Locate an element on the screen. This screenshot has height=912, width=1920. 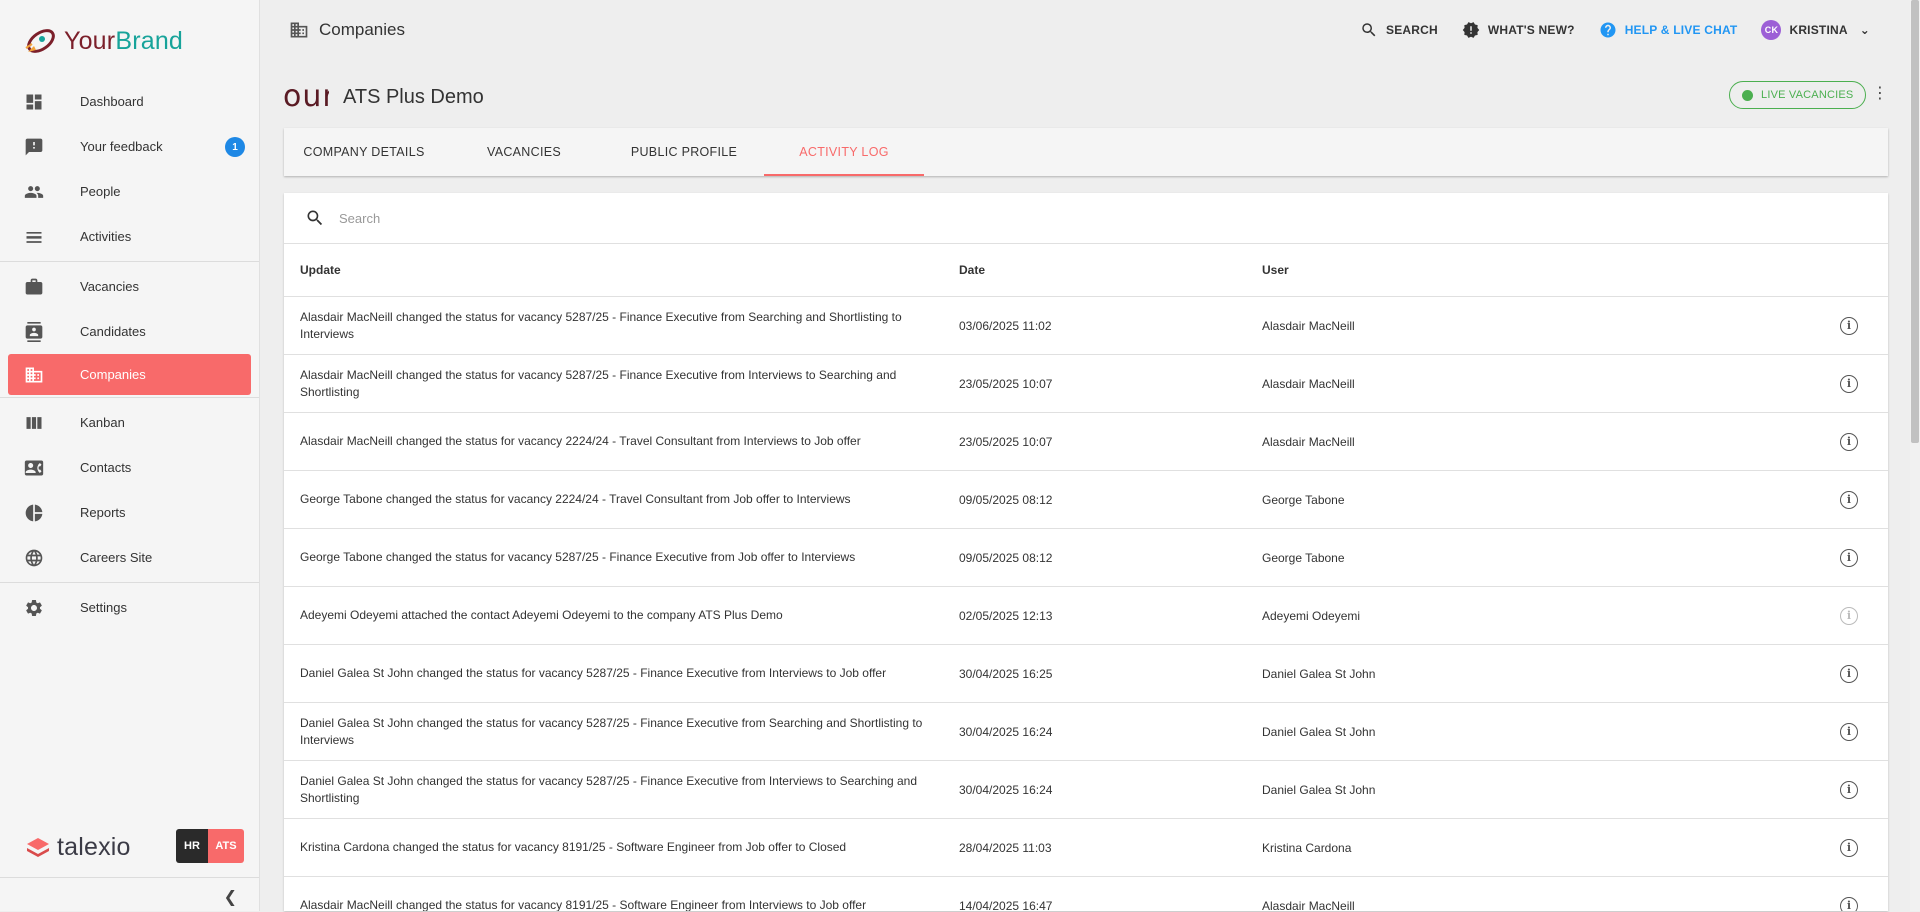
company-logo: our is located at coordinates (306, 97).